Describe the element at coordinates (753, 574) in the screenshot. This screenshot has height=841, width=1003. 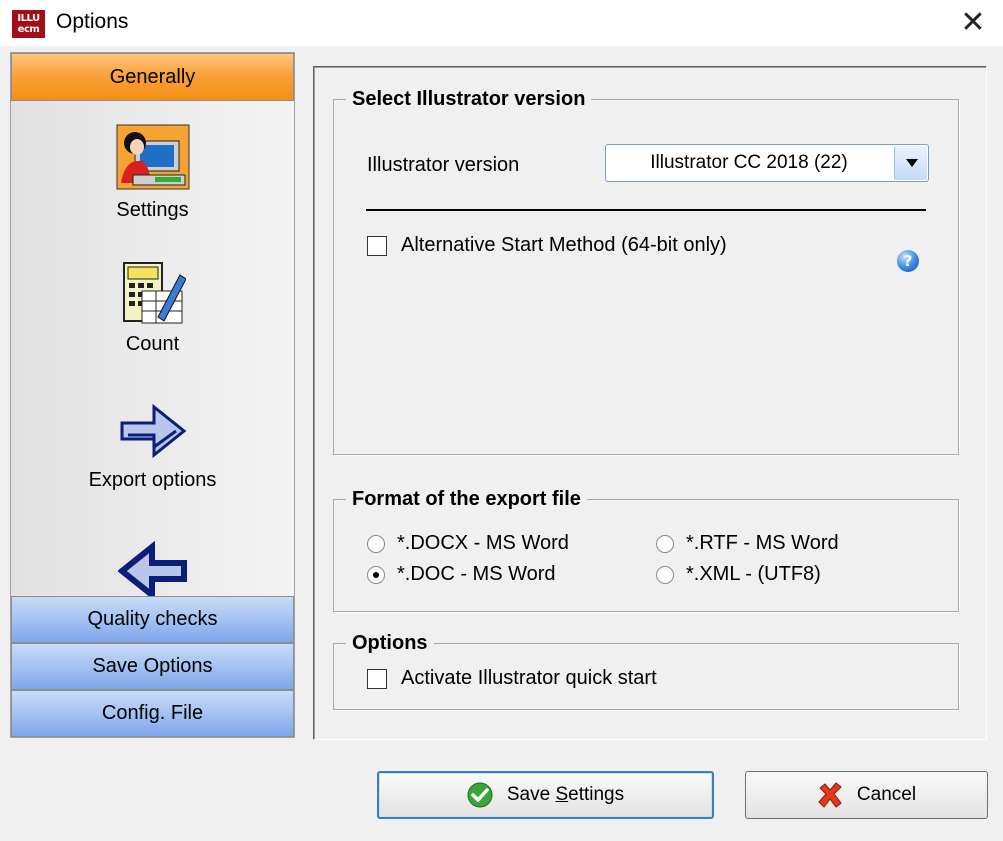
I see `radio-label: *.XML - (UTF8)` at that location.